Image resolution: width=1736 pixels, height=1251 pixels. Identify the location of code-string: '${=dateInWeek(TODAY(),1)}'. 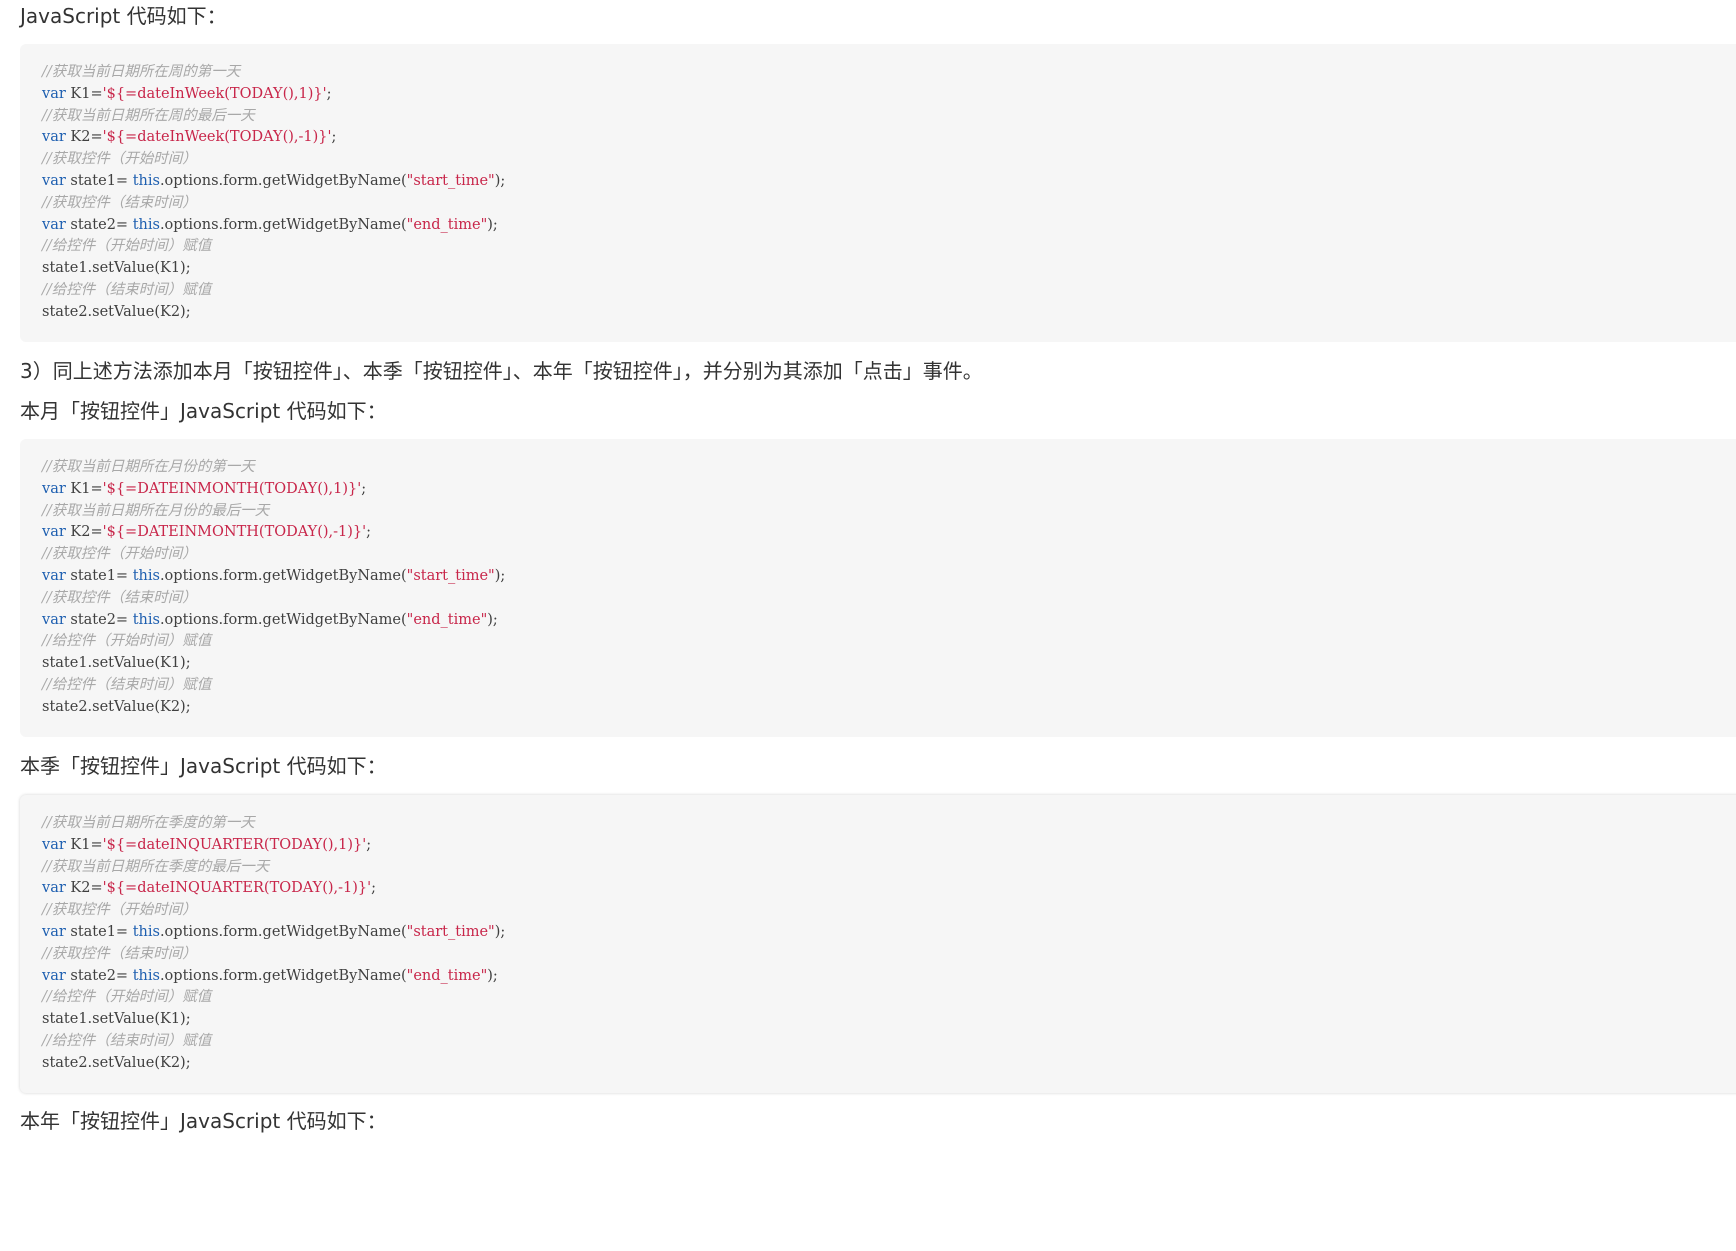
(214, 93).